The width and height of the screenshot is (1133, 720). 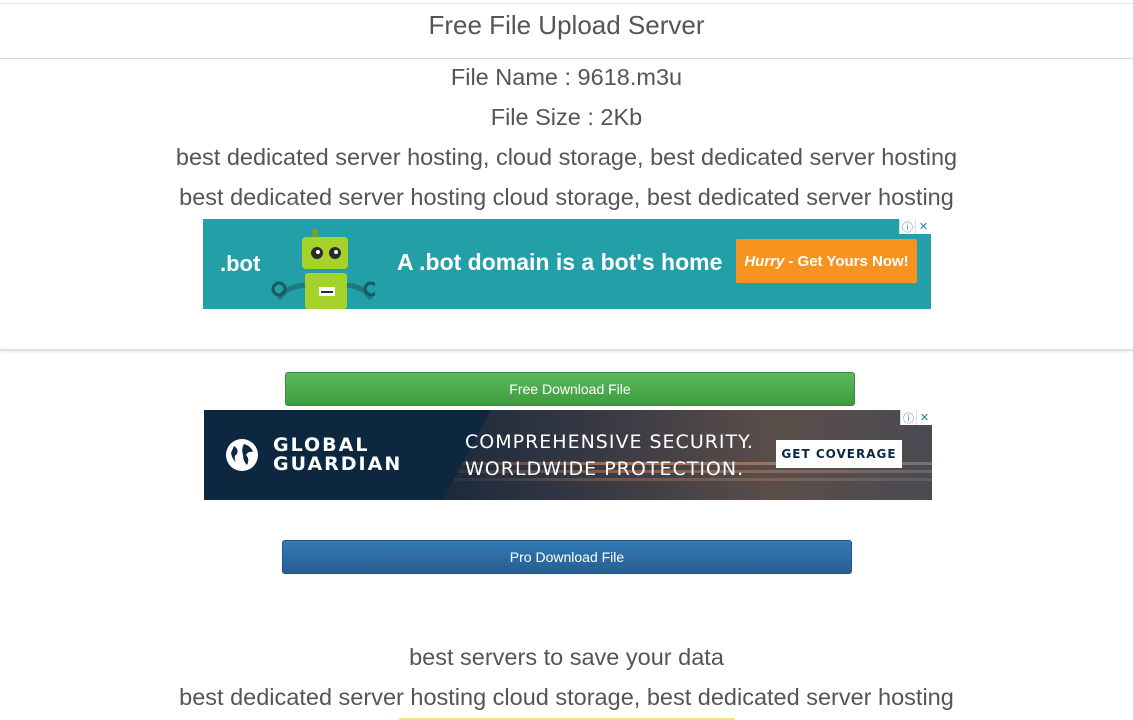 I want to click on globe-icon, so click(x=242, y=455).